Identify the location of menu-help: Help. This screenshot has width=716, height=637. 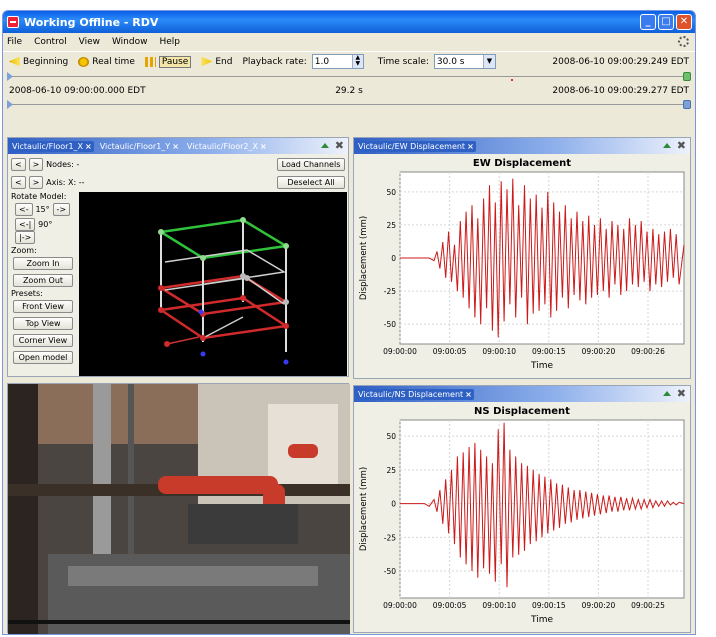
(169, 42).